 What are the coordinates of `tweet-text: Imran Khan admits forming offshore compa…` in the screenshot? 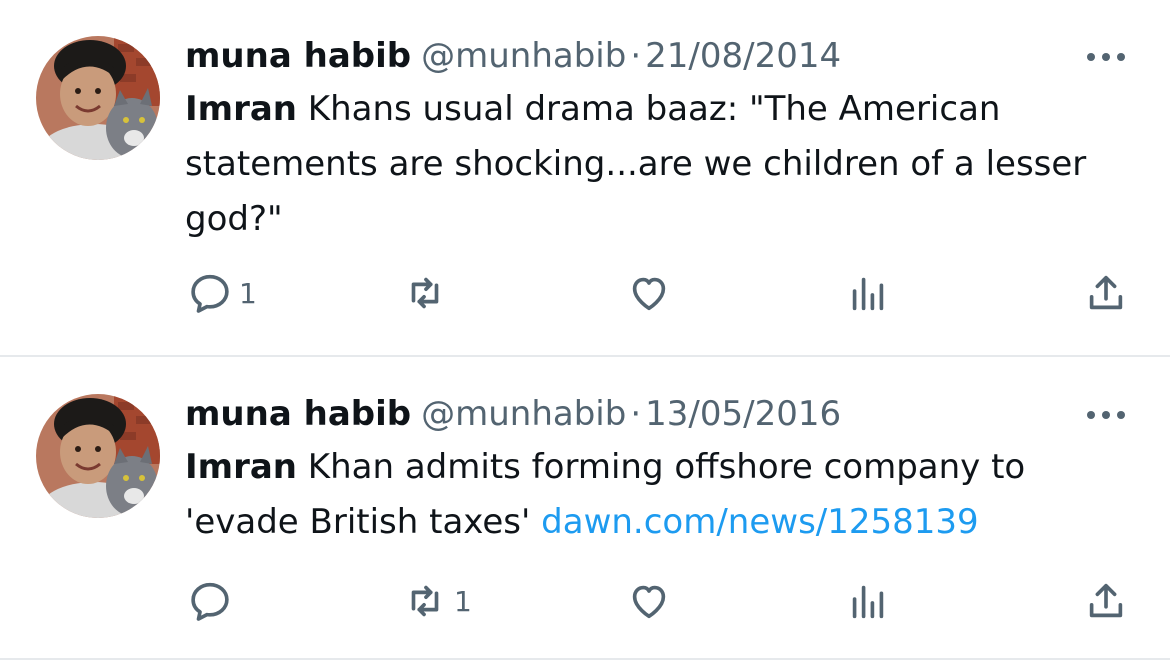 It's located at (660, 495).